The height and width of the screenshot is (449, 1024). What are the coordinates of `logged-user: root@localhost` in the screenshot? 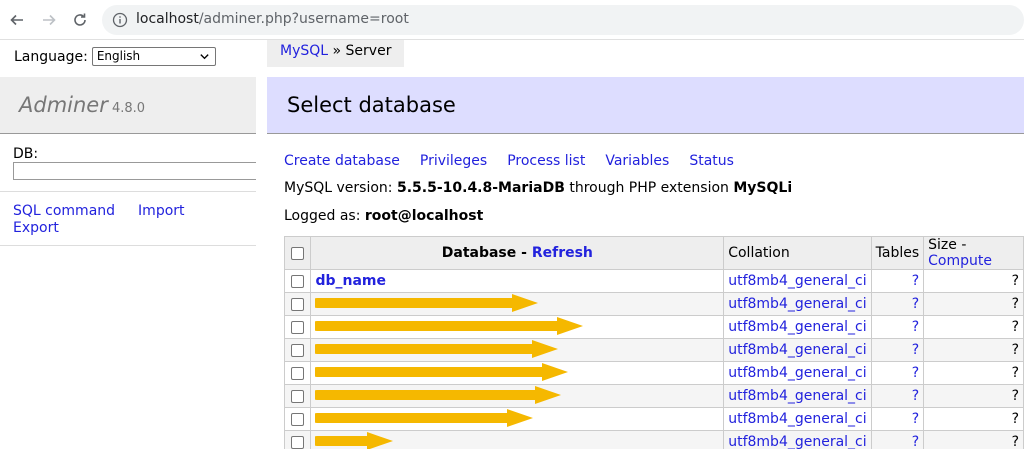 It's located at (424, 216).